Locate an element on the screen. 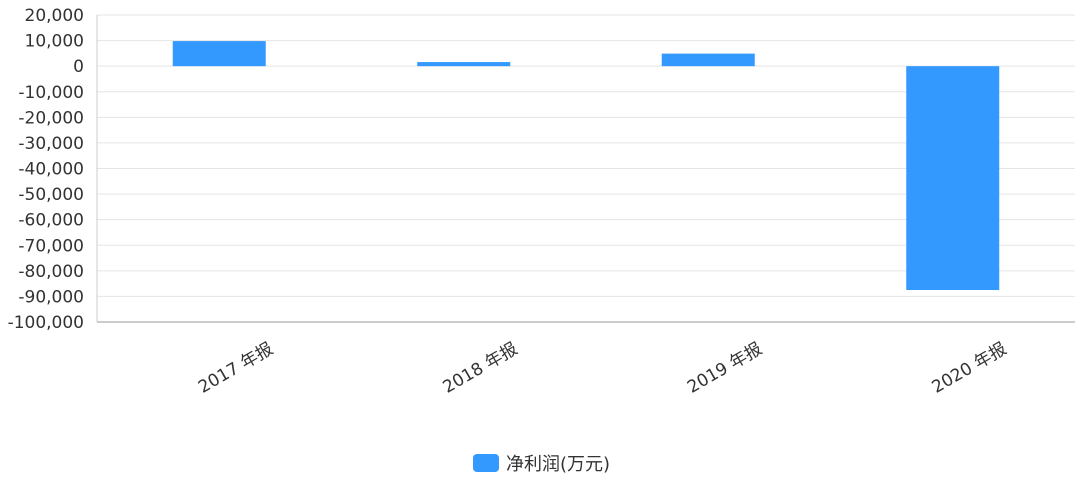  y-tick-label: -30,000 is located at coordinates (51, 144).